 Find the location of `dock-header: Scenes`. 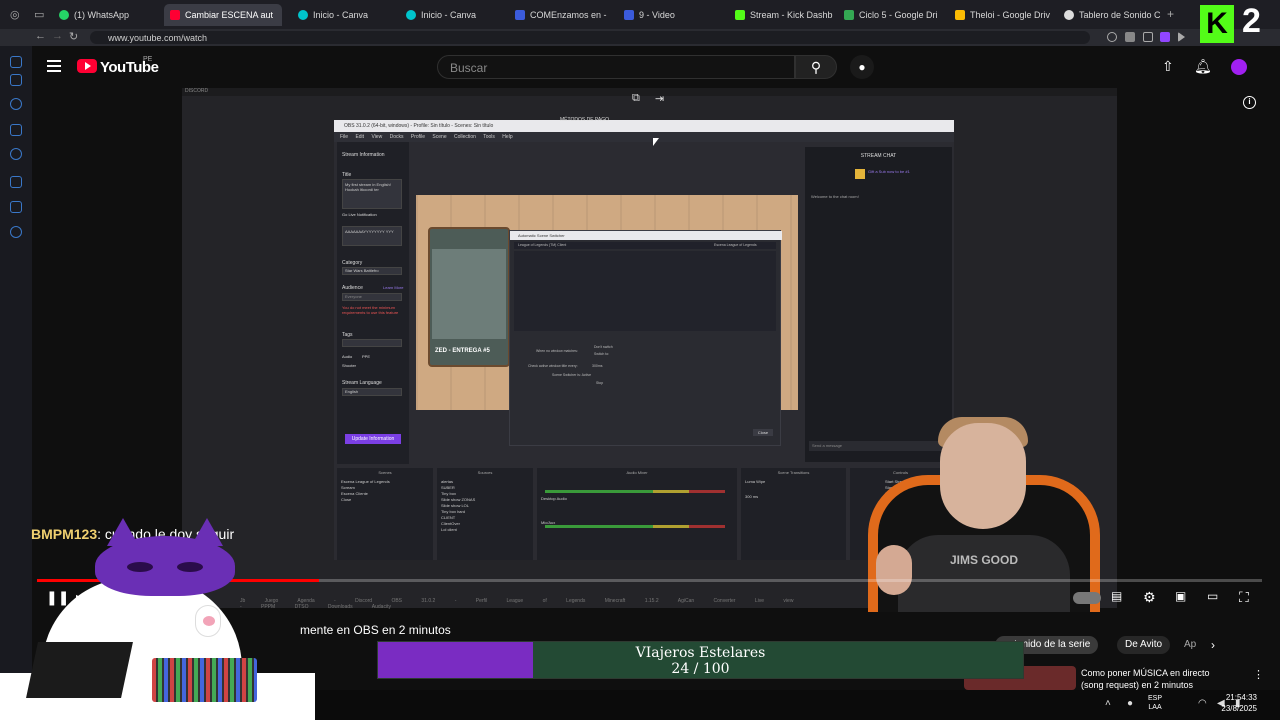

dock-header: Scenes is located at coordinates (385, 472).